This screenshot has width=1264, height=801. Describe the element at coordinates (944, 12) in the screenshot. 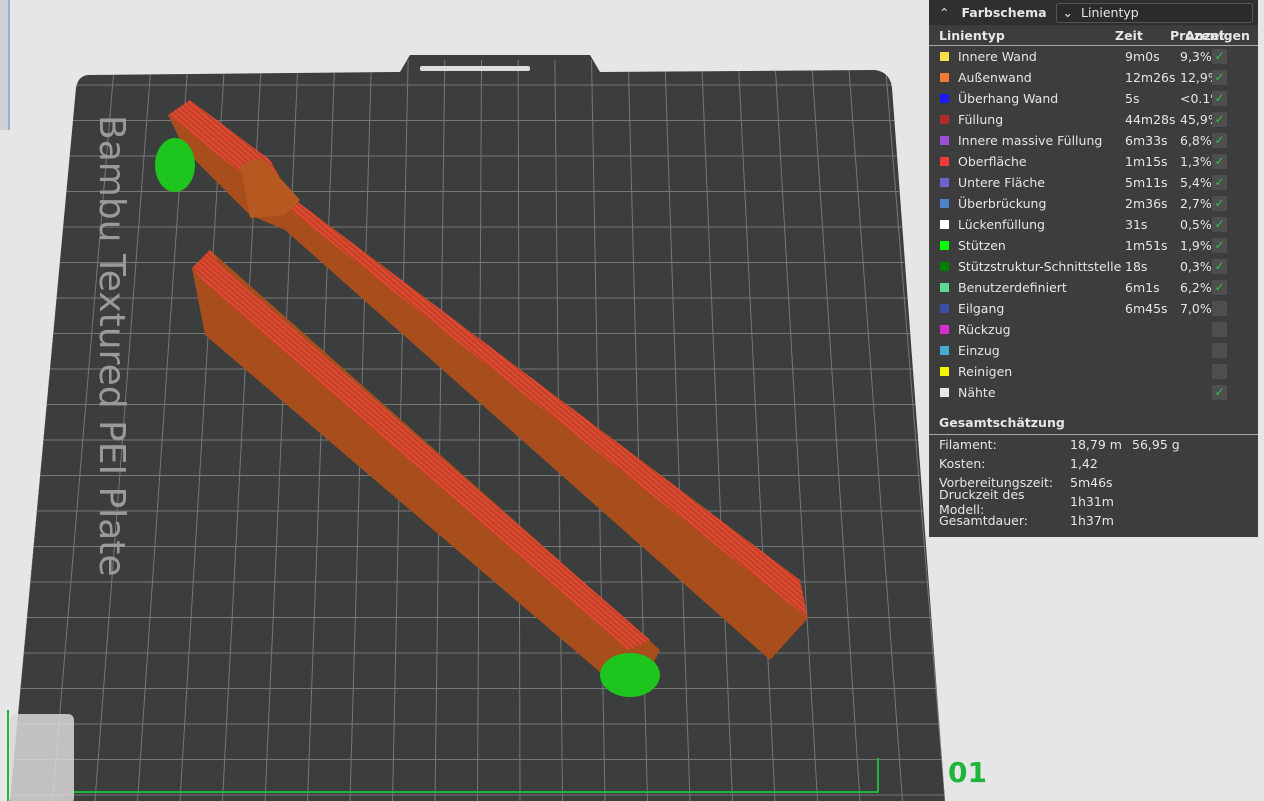

I see `collapse-icon: ⌃` at that location.